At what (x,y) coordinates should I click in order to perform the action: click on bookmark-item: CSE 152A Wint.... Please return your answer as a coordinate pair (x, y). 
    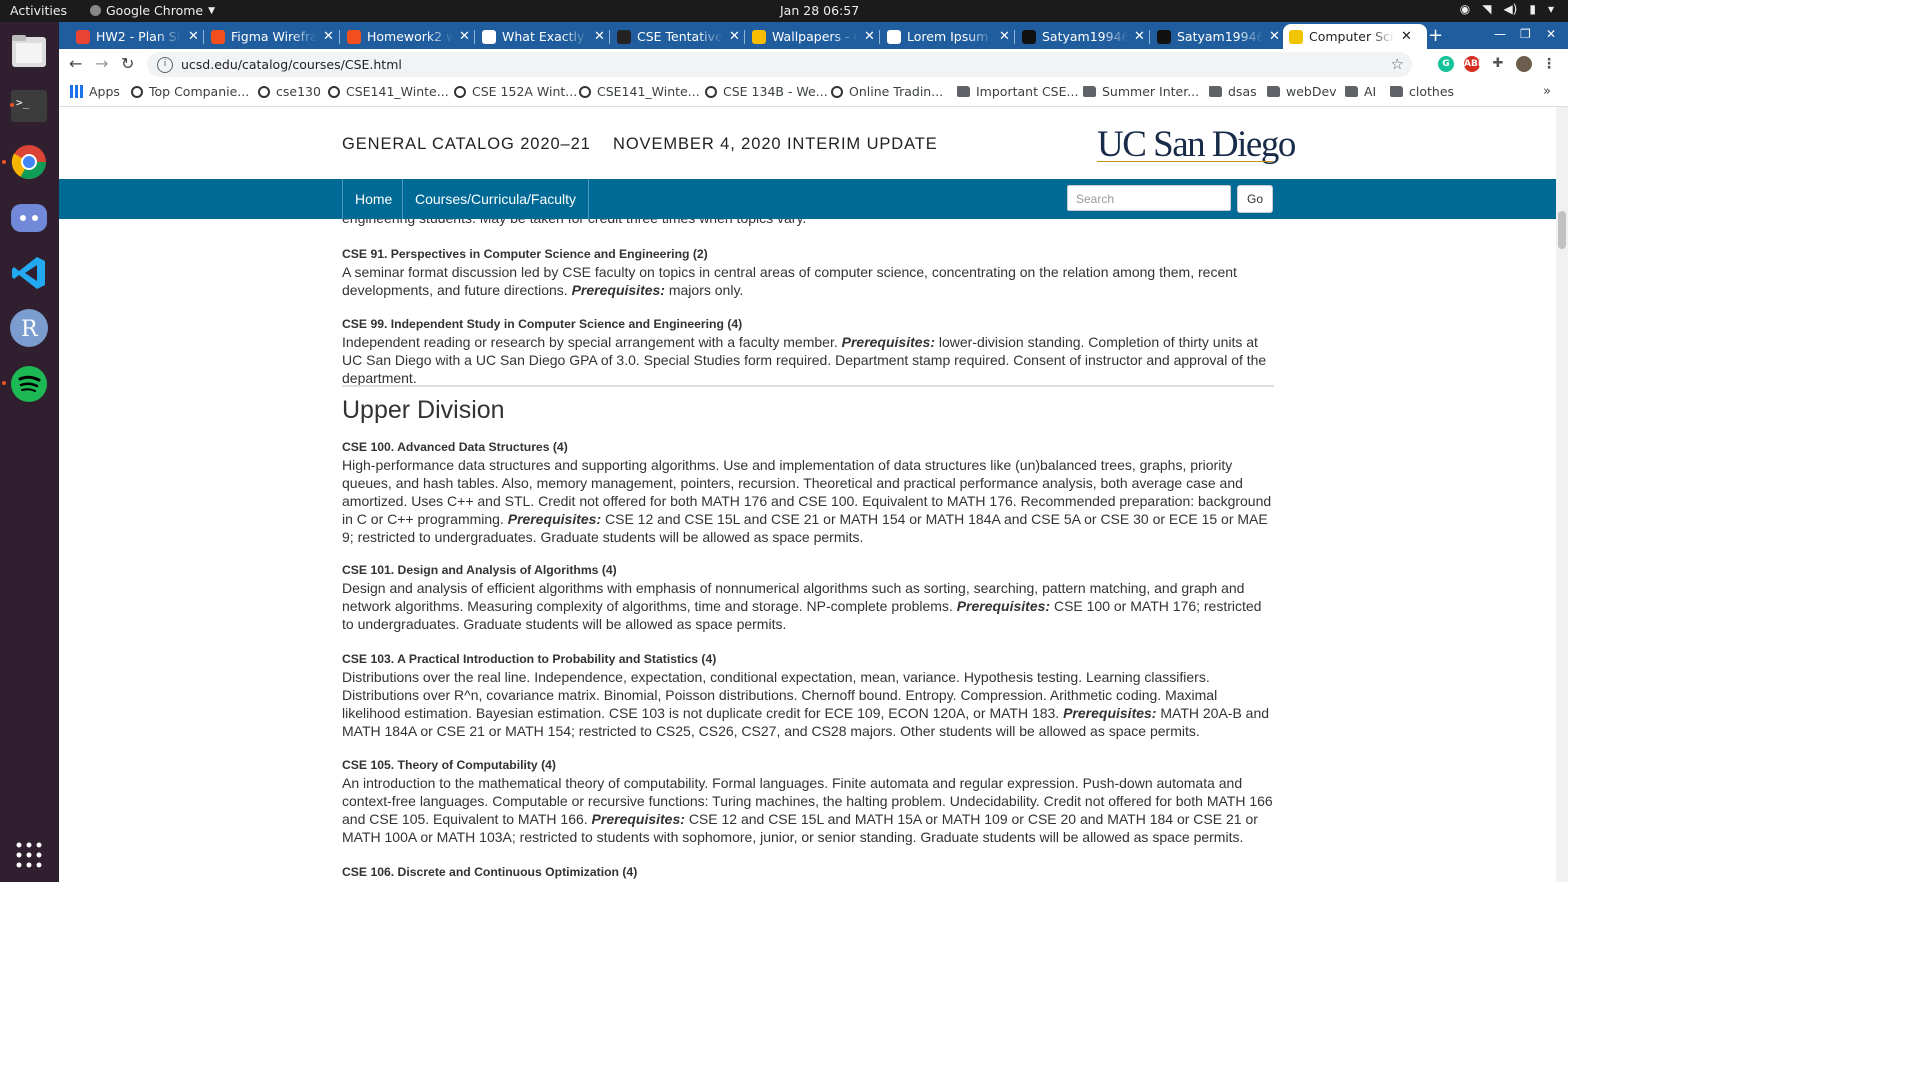
    Looking at the image, I should click on (515, 91).